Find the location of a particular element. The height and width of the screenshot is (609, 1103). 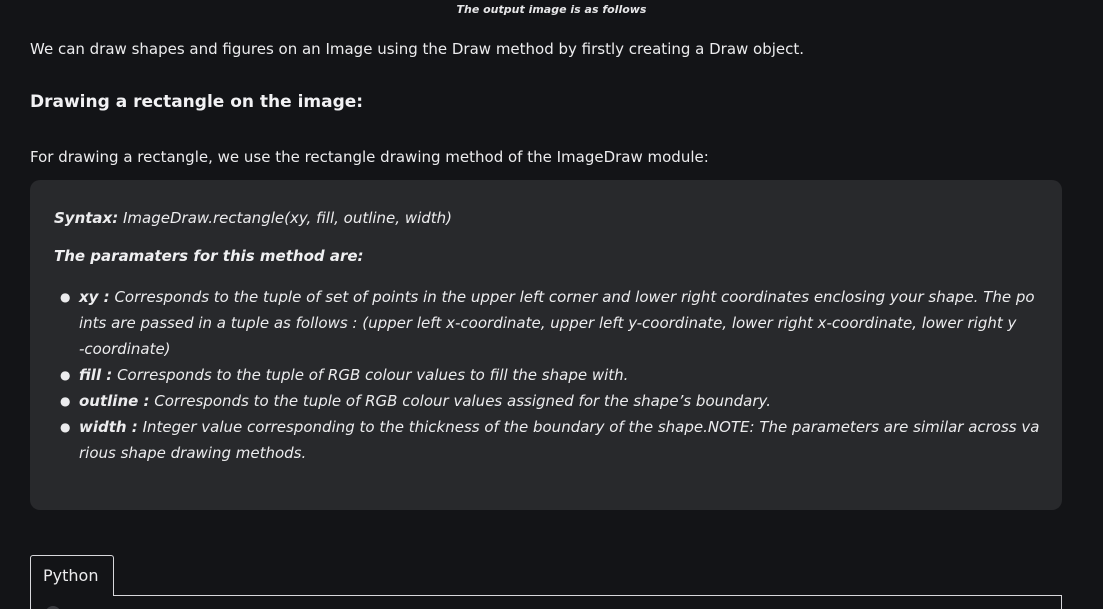

param-name: fill : is located at coordinates (96, 375).